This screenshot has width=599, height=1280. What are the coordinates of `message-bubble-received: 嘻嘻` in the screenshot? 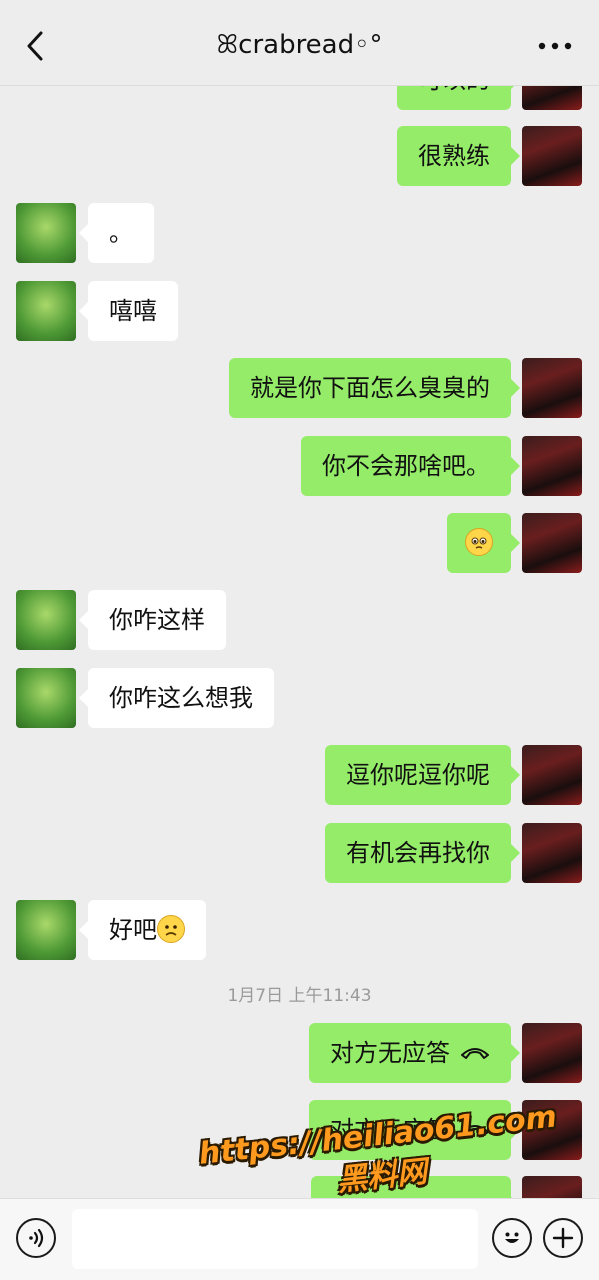 It's located at (128, 311).